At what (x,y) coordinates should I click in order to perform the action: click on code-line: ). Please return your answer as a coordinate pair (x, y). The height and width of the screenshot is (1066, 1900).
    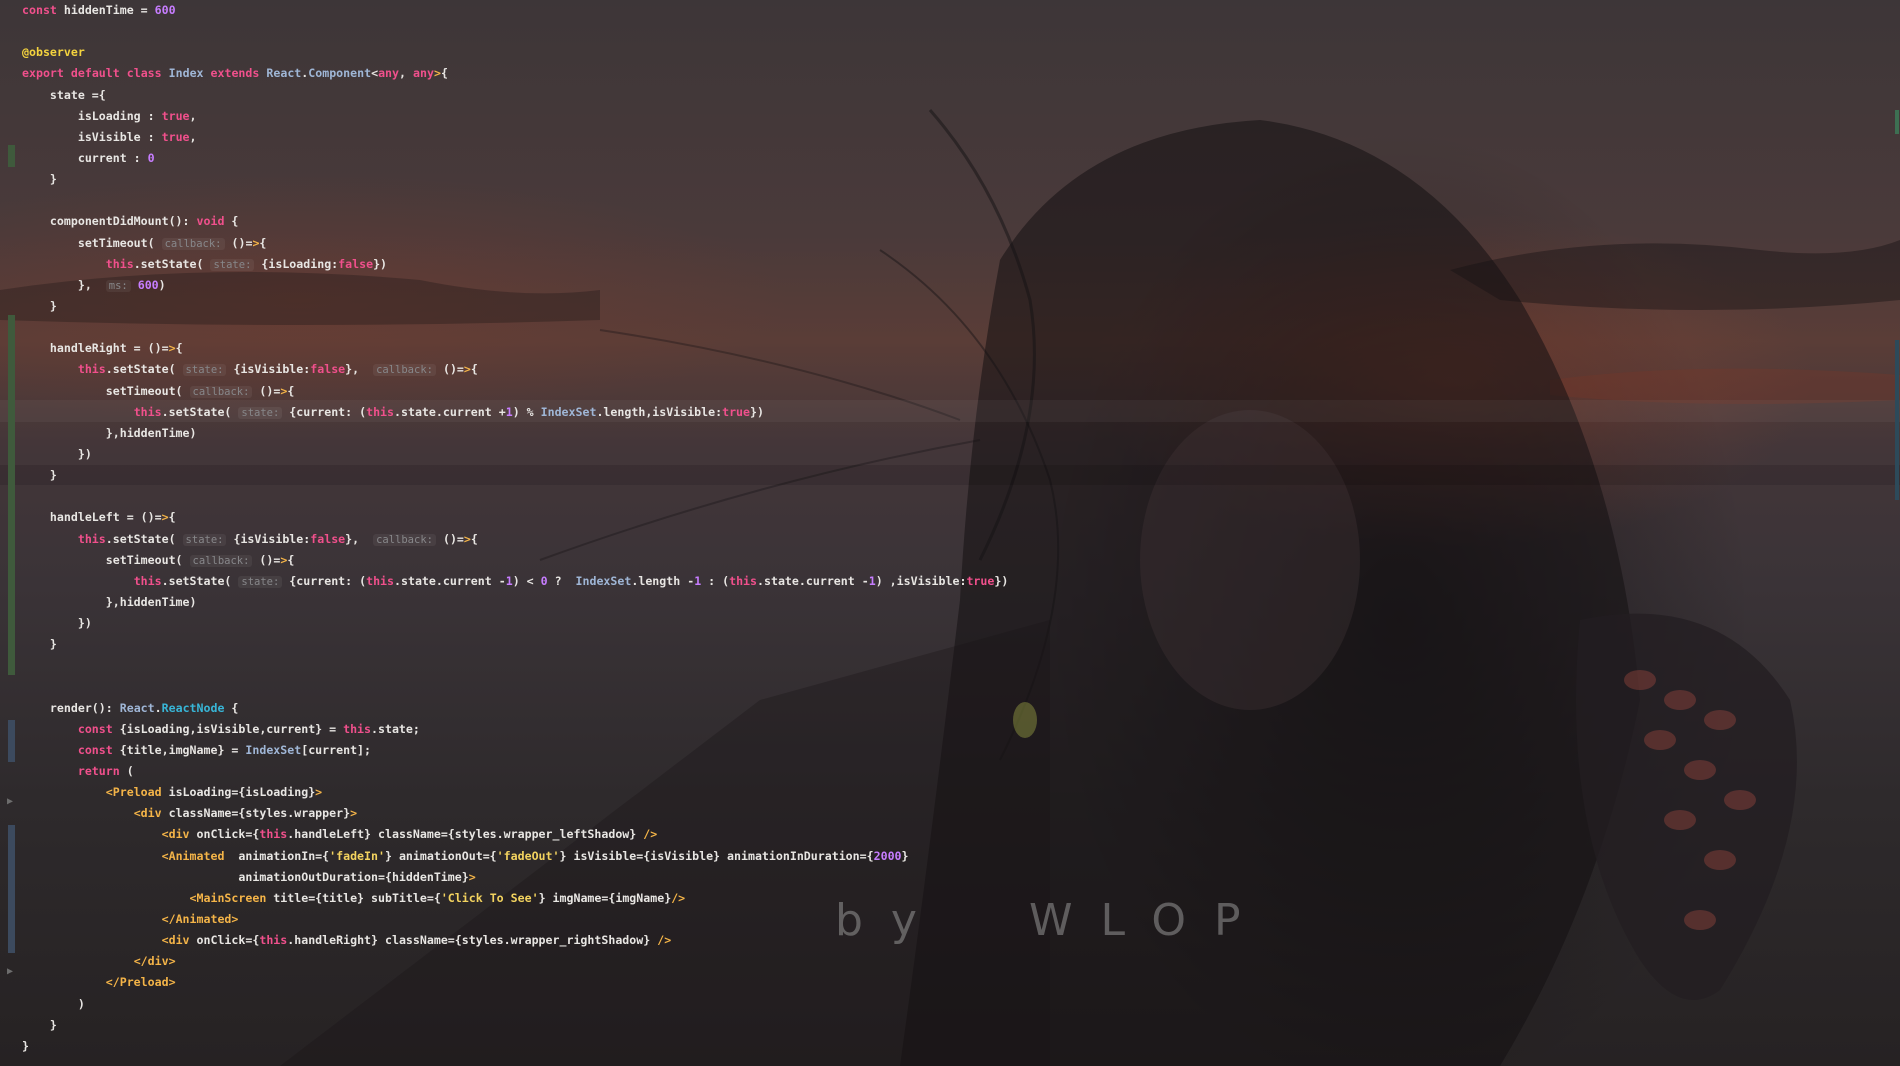
    Looking at the image, I should click on (515, 1004).